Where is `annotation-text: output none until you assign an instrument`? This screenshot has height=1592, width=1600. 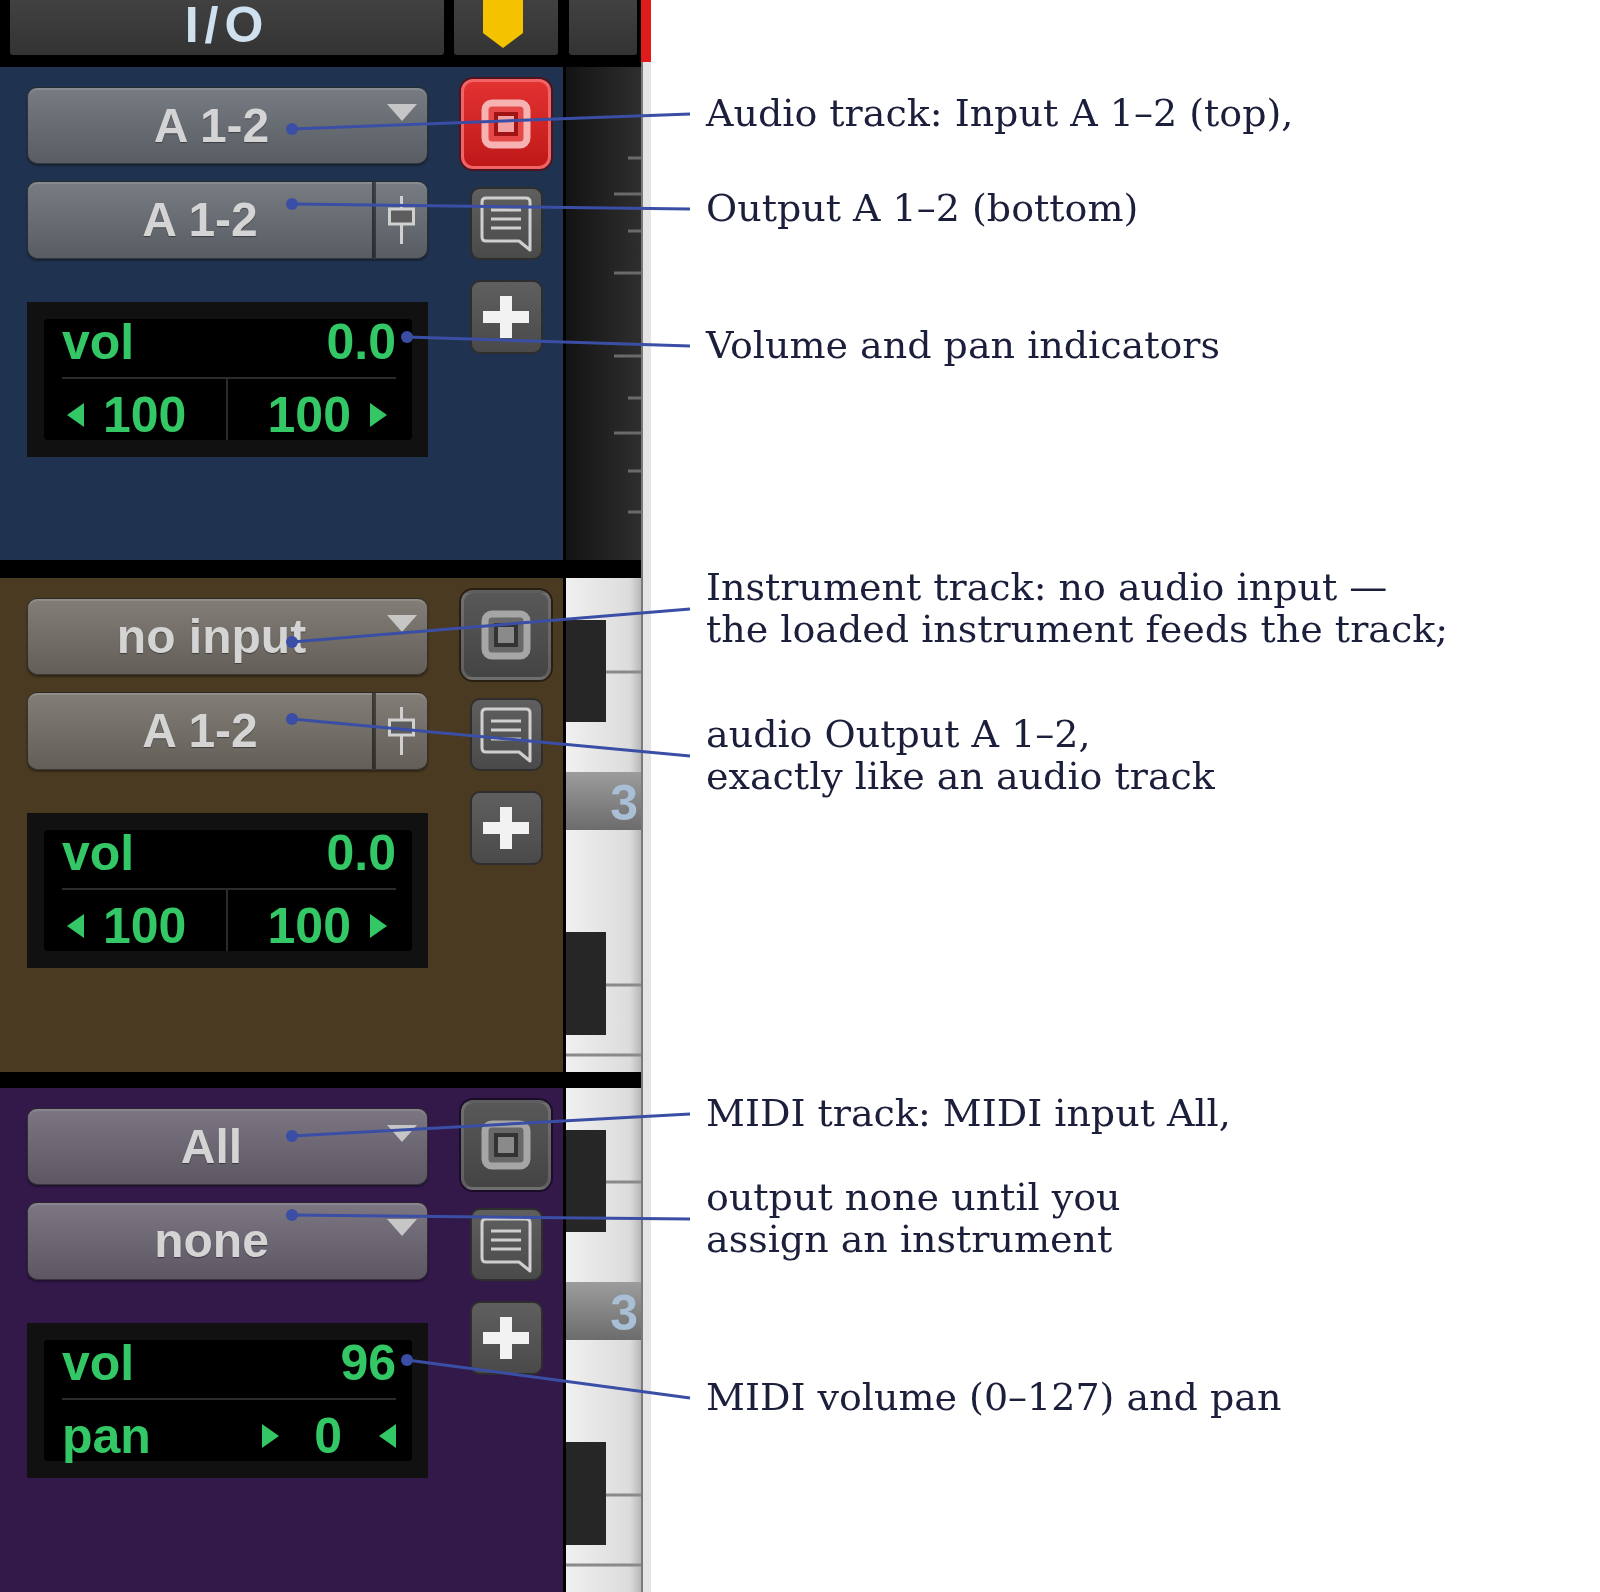
annotation-text: output none until you assign an instrument is located at coordinates (913, 1218).